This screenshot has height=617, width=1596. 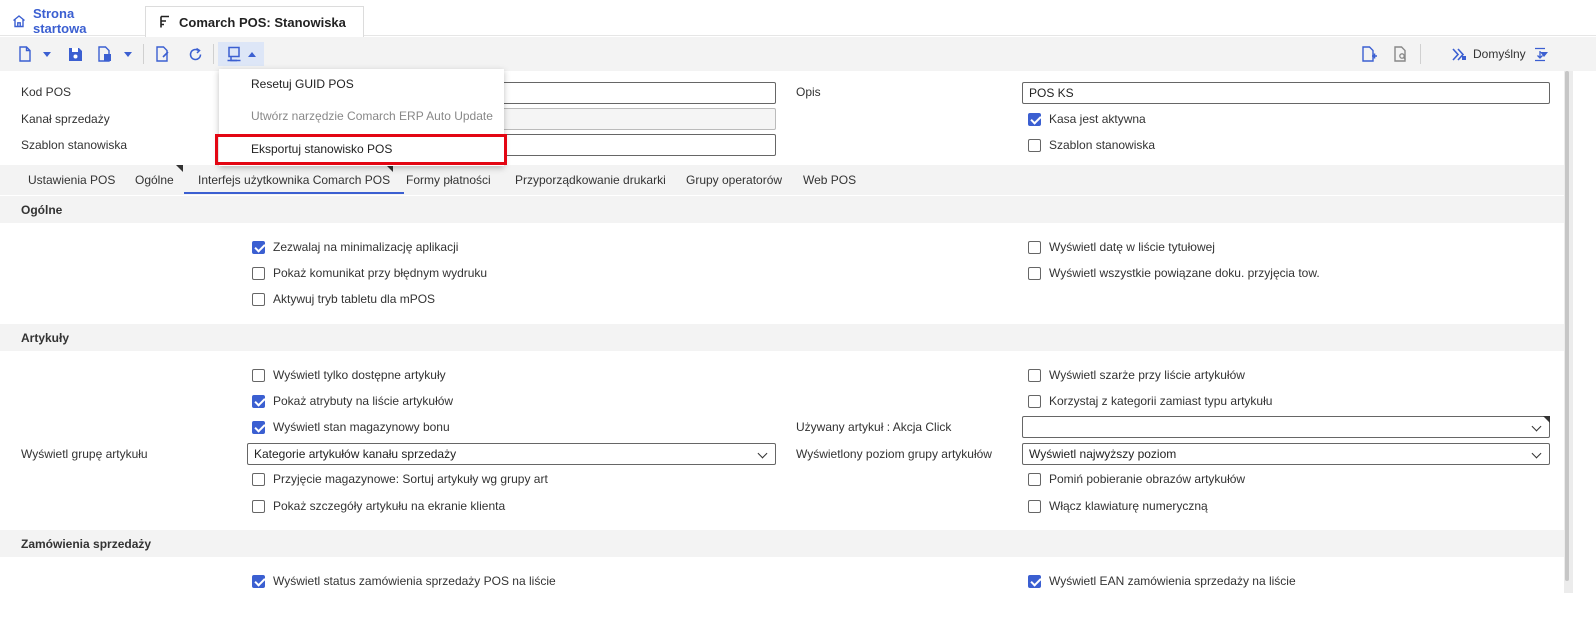 What do you see at coordinates (380, 273) in the screenshot?
I see `checkbox-label: Pokaż komunikat przy błędnym wydruku` at bounding box center [380, 273].